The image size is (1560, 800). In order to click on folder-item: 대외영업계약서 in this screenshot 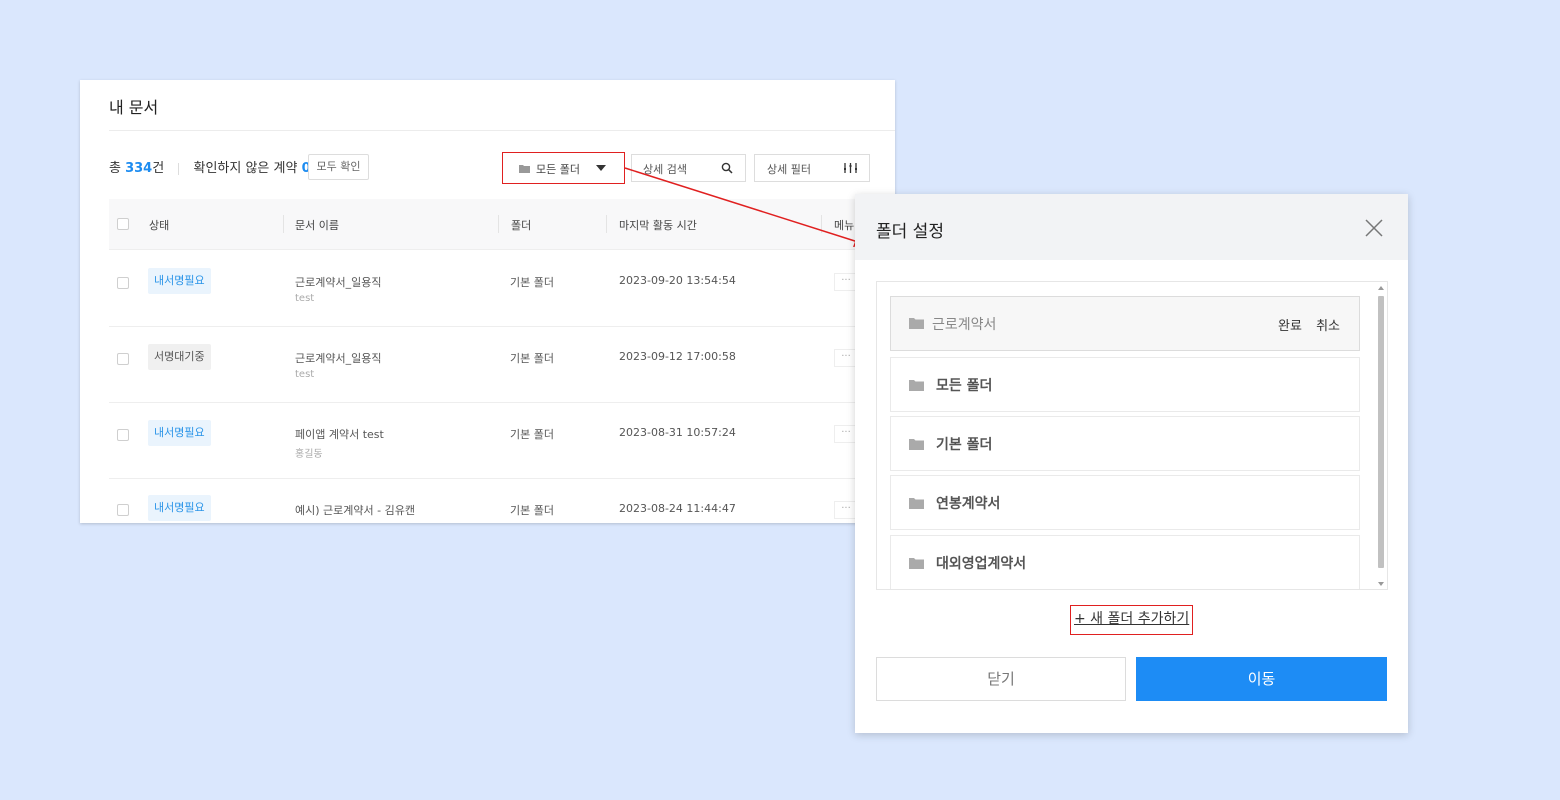, I will do `click(1125, 562)`.